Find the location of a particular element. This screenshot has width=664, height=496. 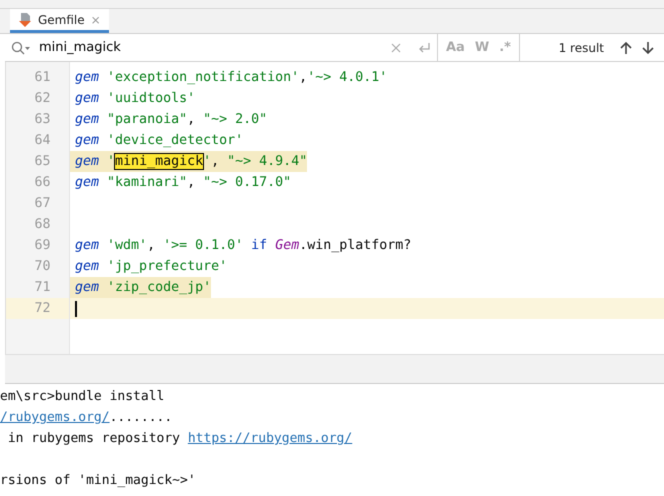

code-row-text: gem 'exception_notification','~> 4.0.1' is located at coordinates (231, 78).